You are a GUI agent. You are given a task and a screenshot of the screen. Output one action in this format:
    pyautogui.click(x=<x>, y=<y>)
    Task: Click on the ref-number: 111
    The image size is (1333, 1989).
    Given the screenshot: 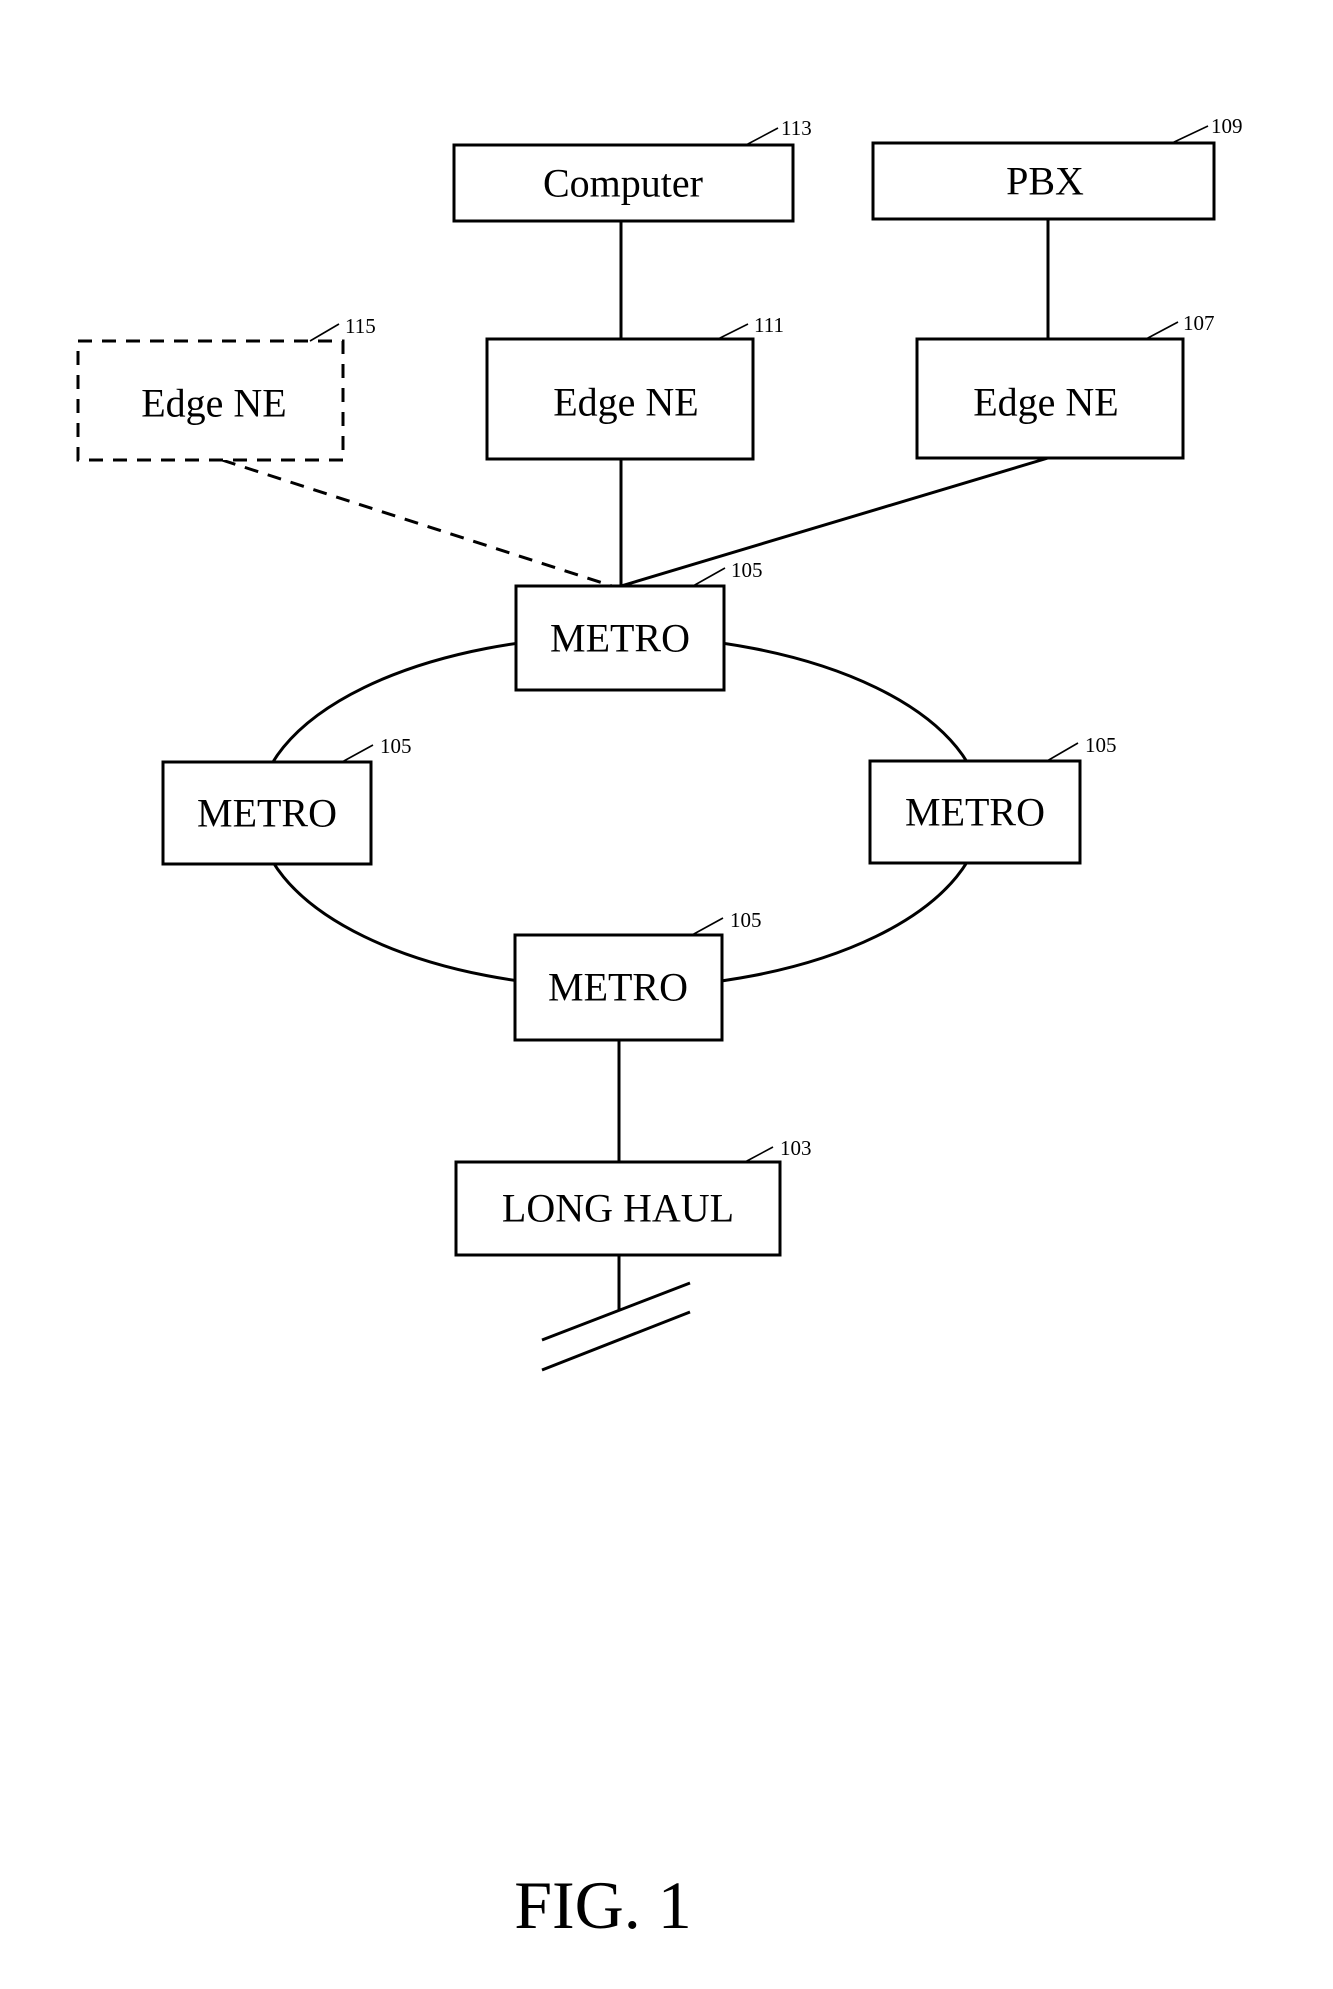 What is the action you would take?
    pyautogui.click(x=769, y=325)
    